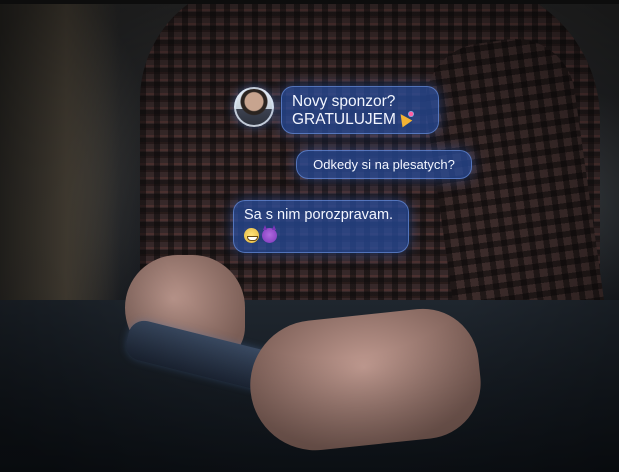 The height and width of the screenshot is (472, 619). I want to click on chat-bubble-1: Novy sponzor? GRATULUJEM, so click(360, 110).